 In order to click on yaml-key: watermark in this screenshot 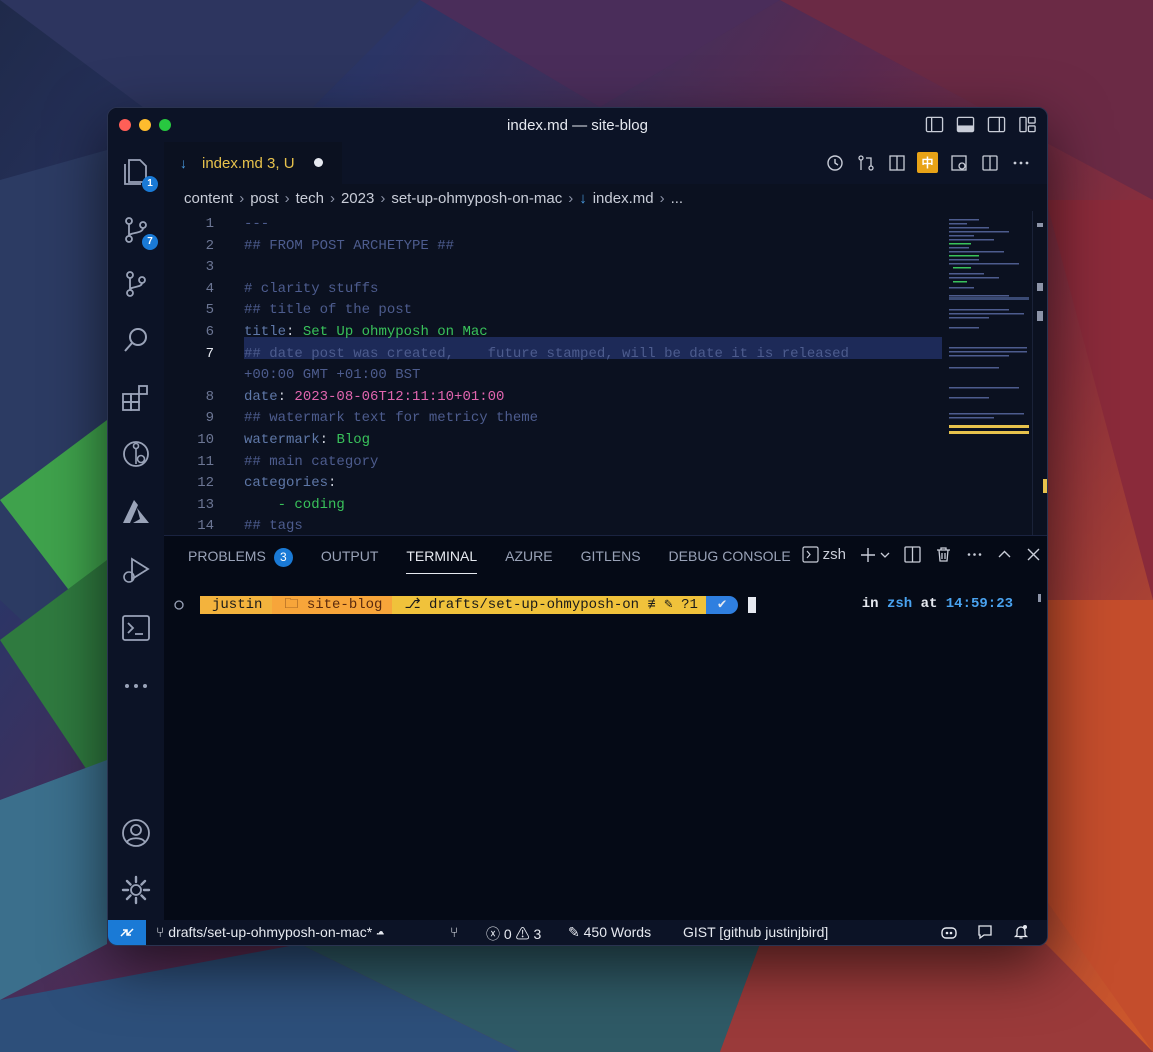, I will do `click(282, 440)`.